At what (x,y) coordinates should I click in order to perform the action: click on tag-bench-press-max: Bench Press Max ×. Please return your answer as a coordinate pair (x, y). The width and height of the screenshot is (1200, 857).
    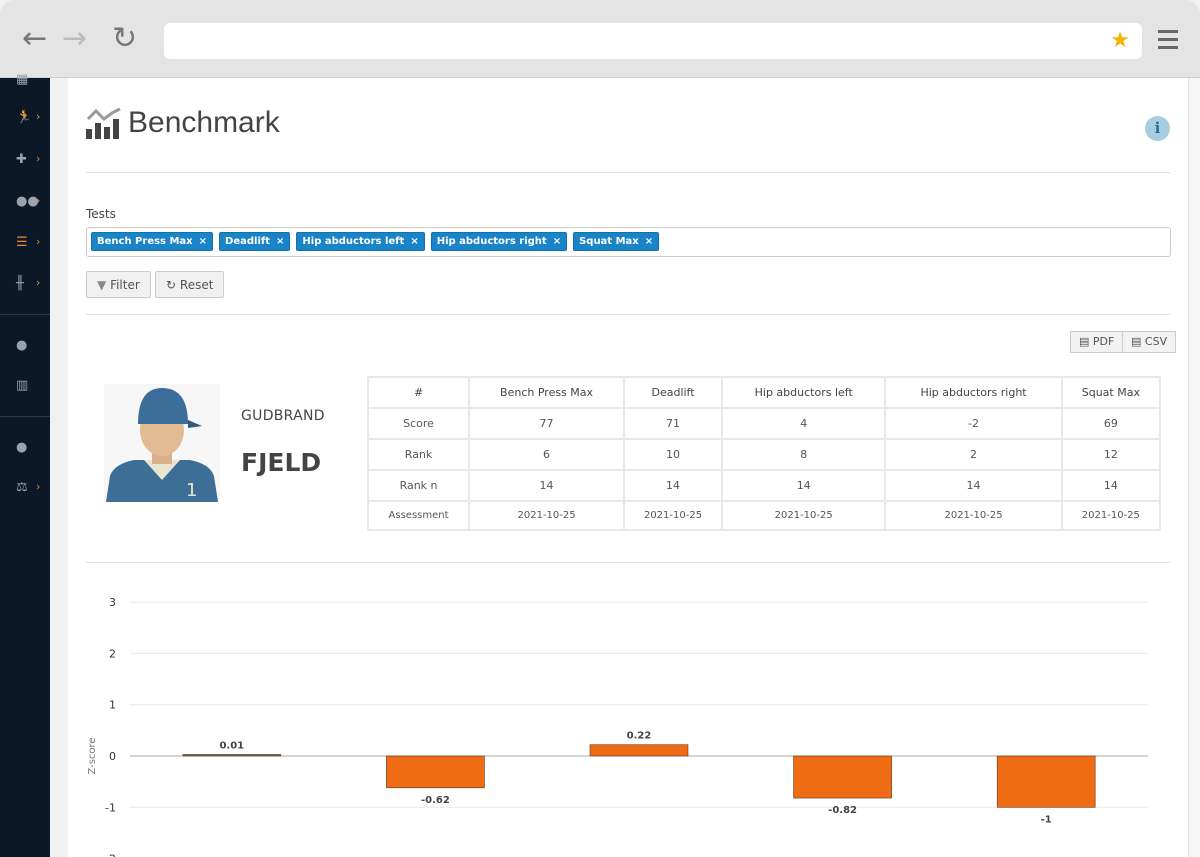
    Looking at the image, I should click on (152, 241).